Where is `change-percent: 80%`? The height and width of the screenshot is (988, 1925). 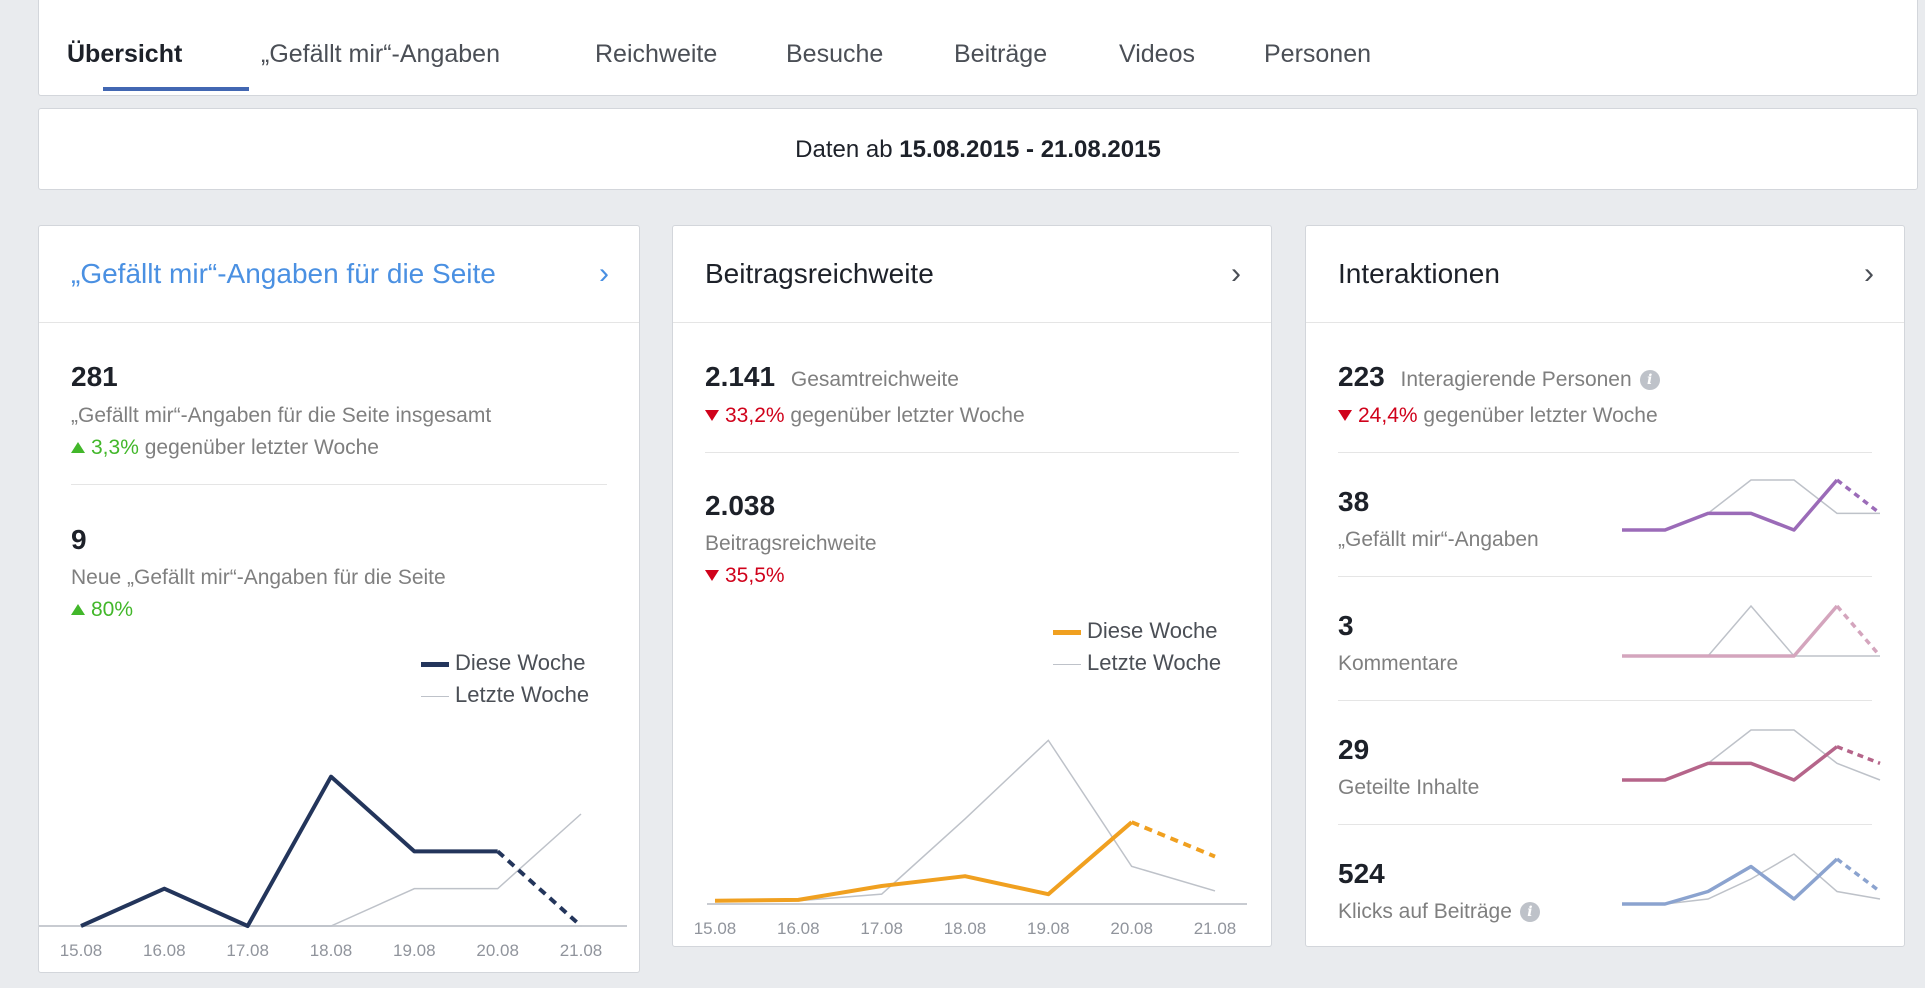 change-percent: 80% is located at coordinates (112, 609).